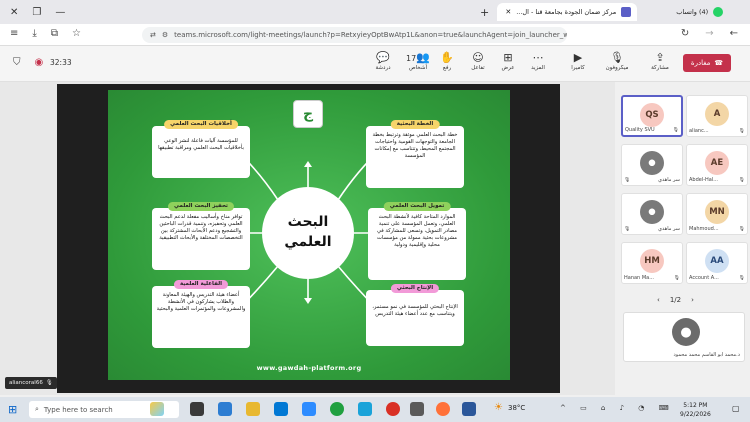 Image resolution: width=750 pixels, height=422 pixels. What do you see at coordinates (652, 263) in the screenshot?
I see `participant-tile: HM Hanan Ma... 🎙` at bounding box center [652, 263].